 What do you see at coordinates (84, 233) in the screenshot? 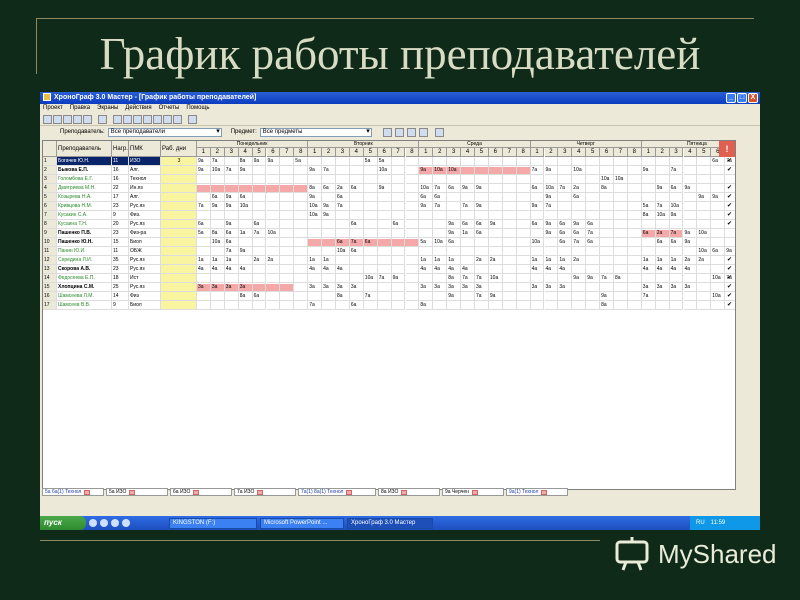
I see `teacher-name: Пашенко П.В.` at bounding box center [84, 233].